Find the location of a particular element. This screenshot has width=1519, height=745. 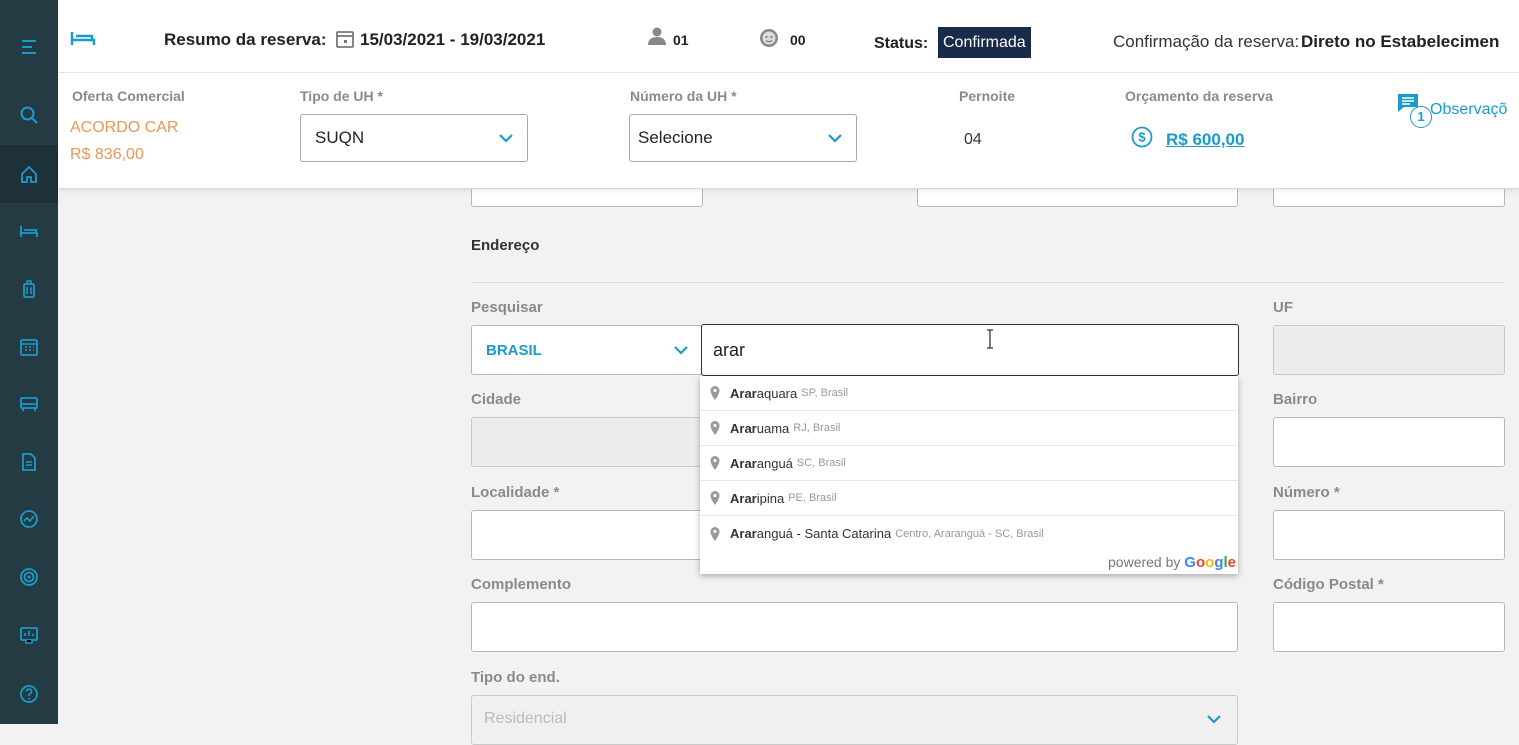

help-icon is located at coordinates (29, 694).